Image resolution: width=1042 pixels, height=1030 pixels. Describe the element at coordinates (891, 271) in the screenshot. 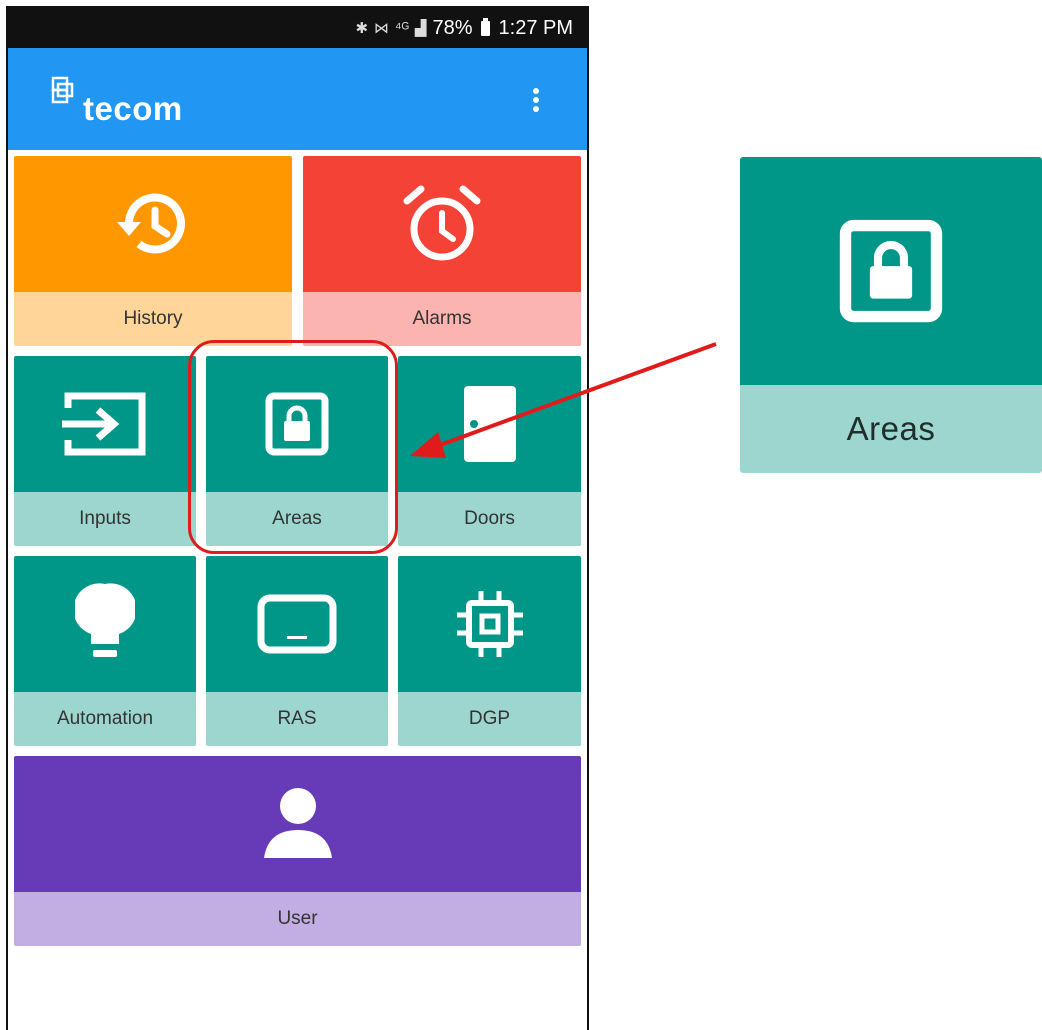

I see `lock-icon` at that location.